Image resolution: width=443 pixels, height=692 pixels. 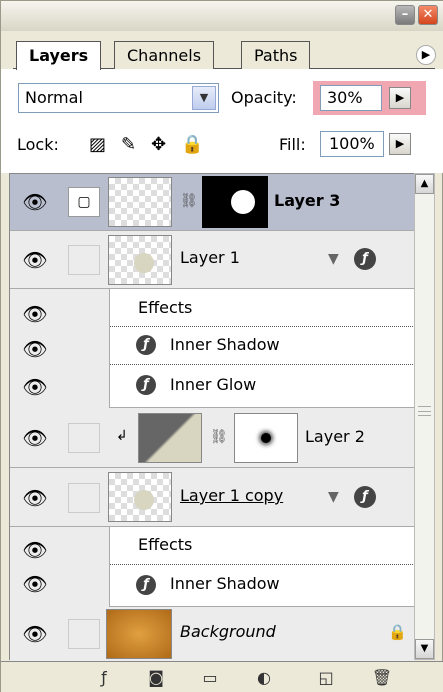 What do you see at coordinates (104, 678) in the screenshot?
I see `add-layer-style-fx-icon: ƒ` at bounding box center [104, 678].